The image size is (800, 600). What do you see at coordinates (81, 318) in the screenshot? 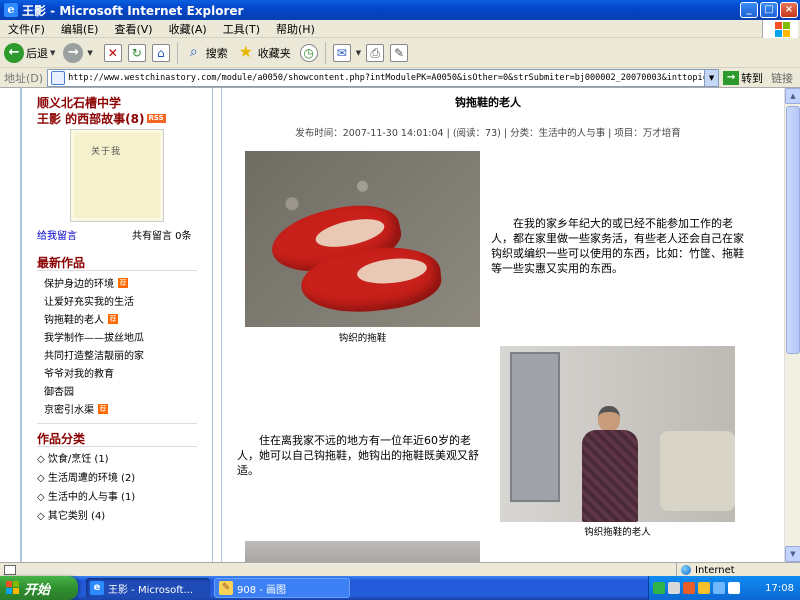
I see `latest-item: 钩拖鞋的老人荐` at bounding box center [81, 318].